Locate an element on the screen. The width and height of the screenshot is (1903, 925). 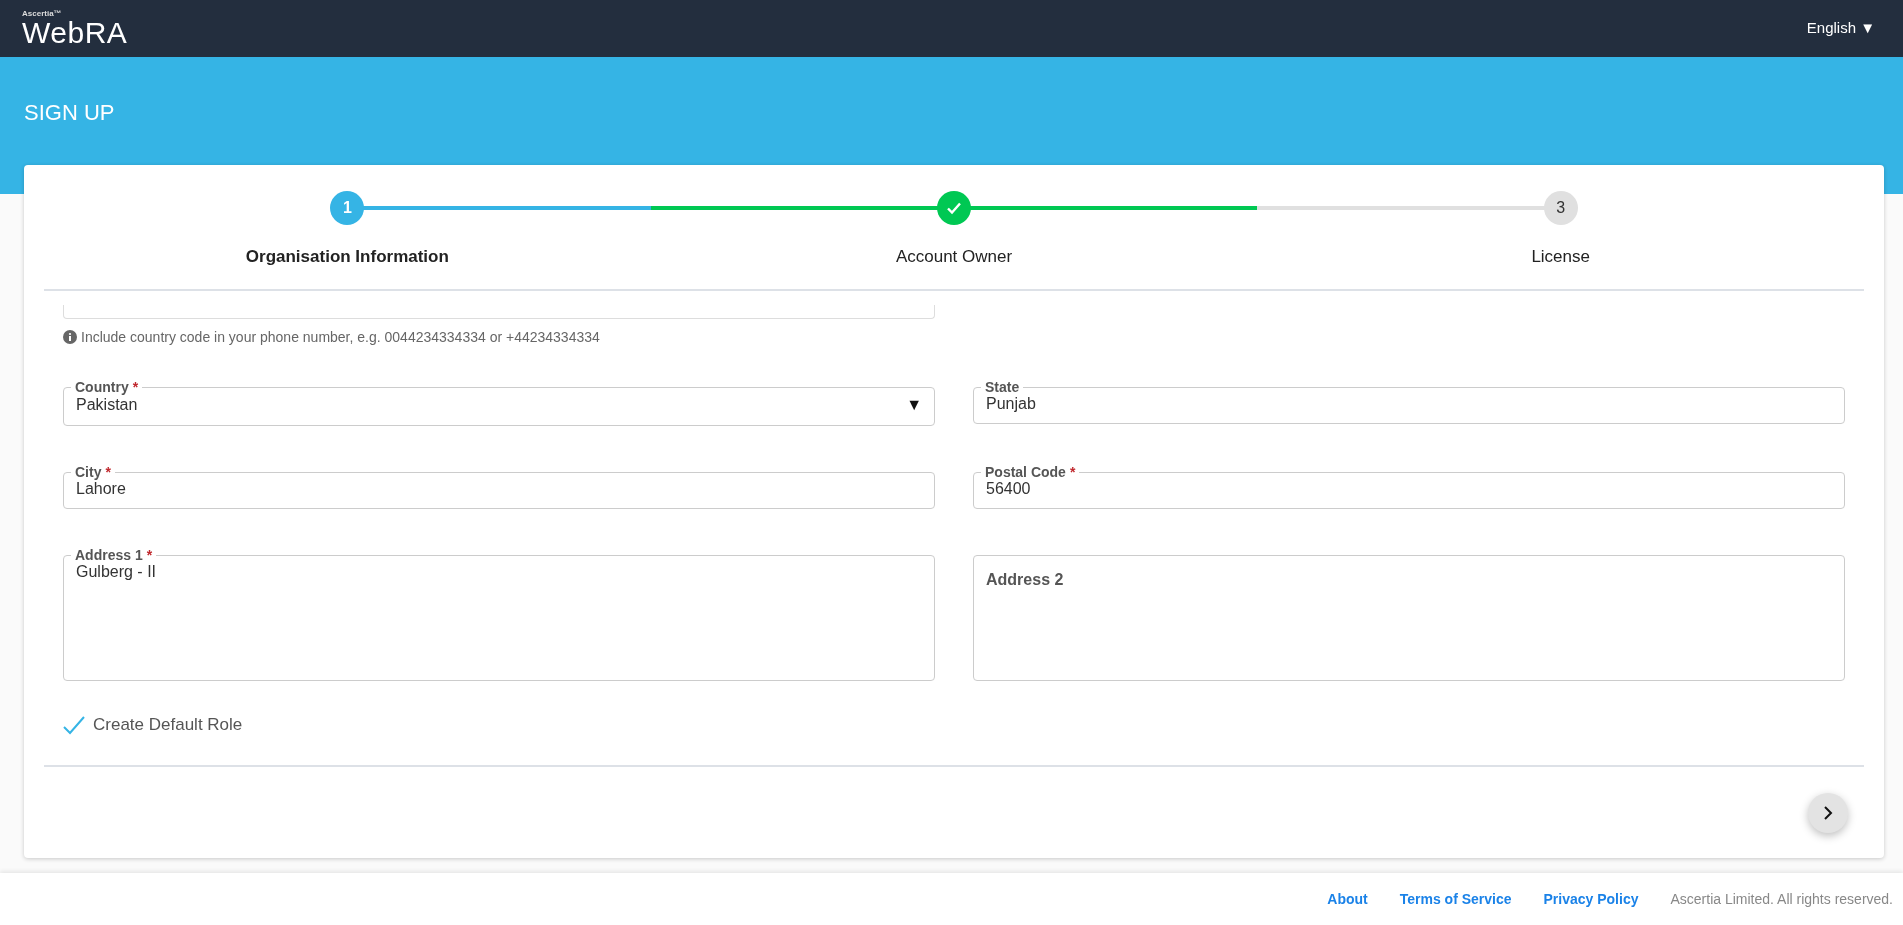
input-field: State Punjab is located at coordinates (1409, 401).